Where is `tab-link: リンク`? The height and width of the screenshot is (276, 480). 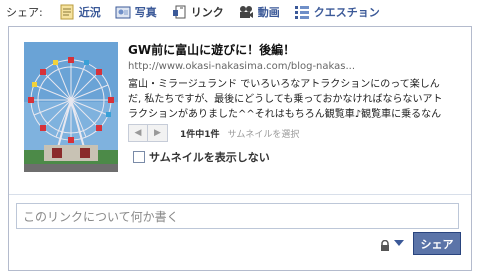
tab-link: リンク is located at coordinates (197, 12).